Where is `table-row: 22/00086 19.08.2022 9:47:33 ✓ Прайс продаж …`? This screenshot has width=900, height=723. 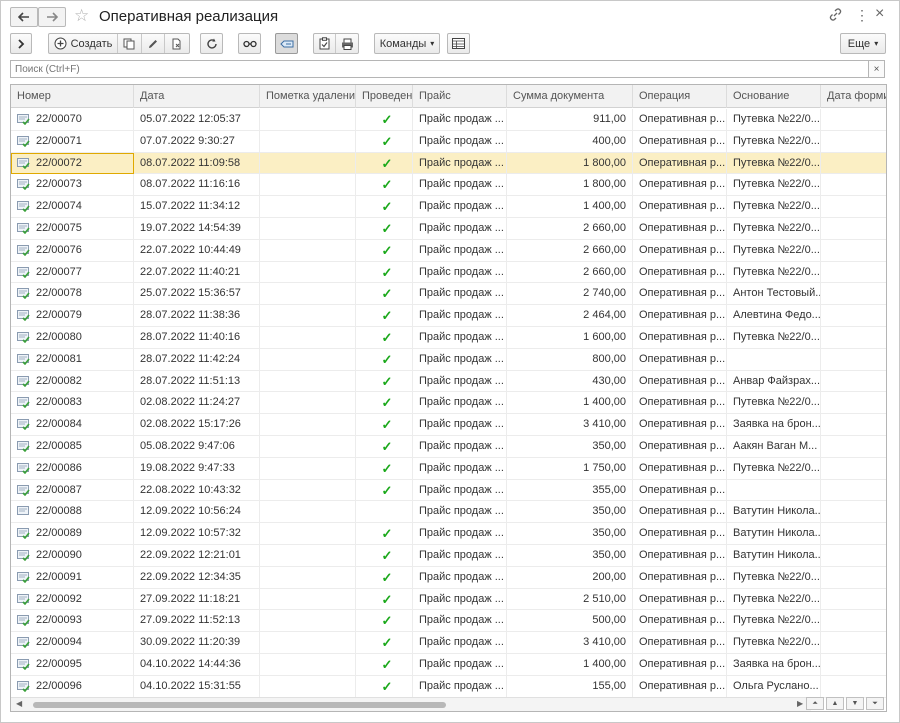
table-row: 22/00086 19.08.2022 9:47:33 ✓ Прайс продаж … is located at coordinates (448, 468).